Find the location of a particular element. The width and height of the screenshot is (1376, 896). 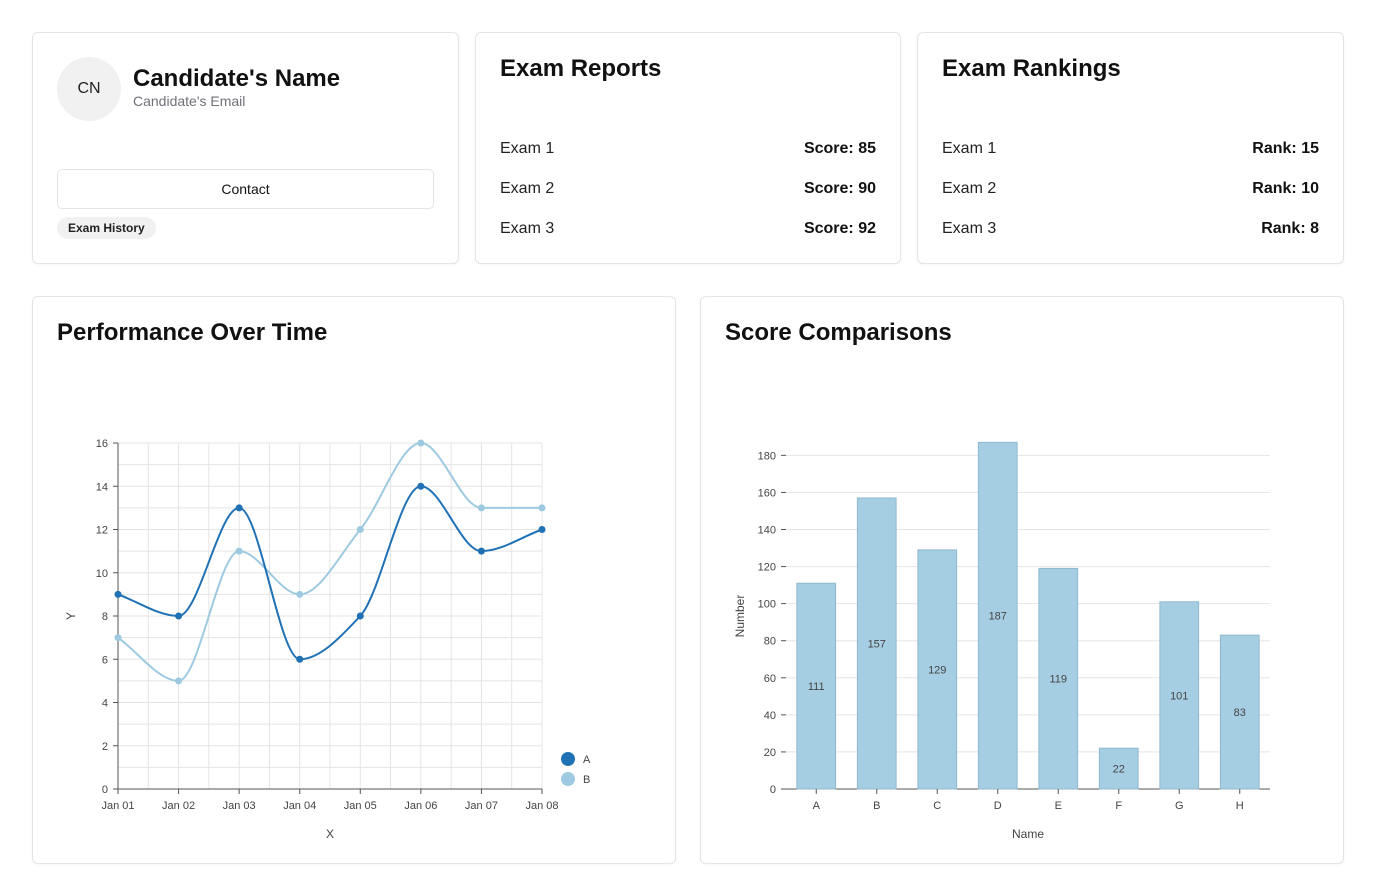

exam-rank: Rank: 10 is located at coordinates (1285, 188).